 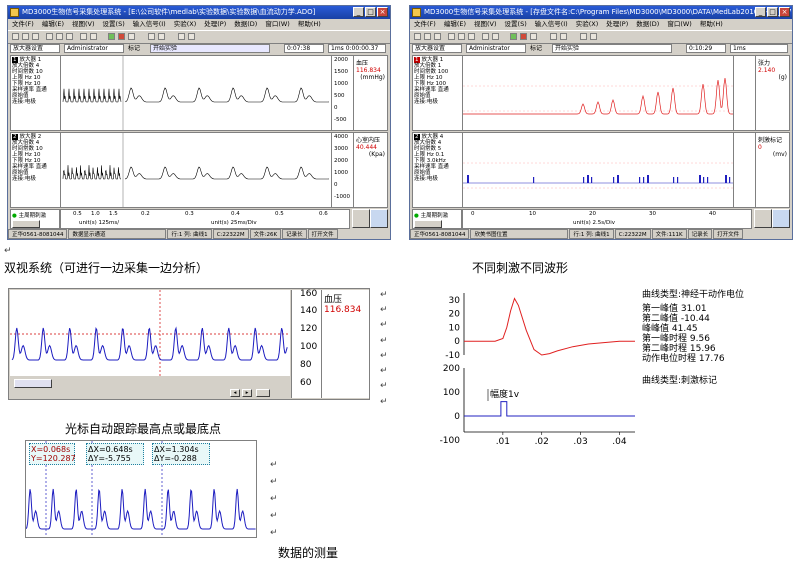 What do you see at coordinates (598, 170) in the screenshot?
I see `stim-plot` at bounding box center [598, 170].